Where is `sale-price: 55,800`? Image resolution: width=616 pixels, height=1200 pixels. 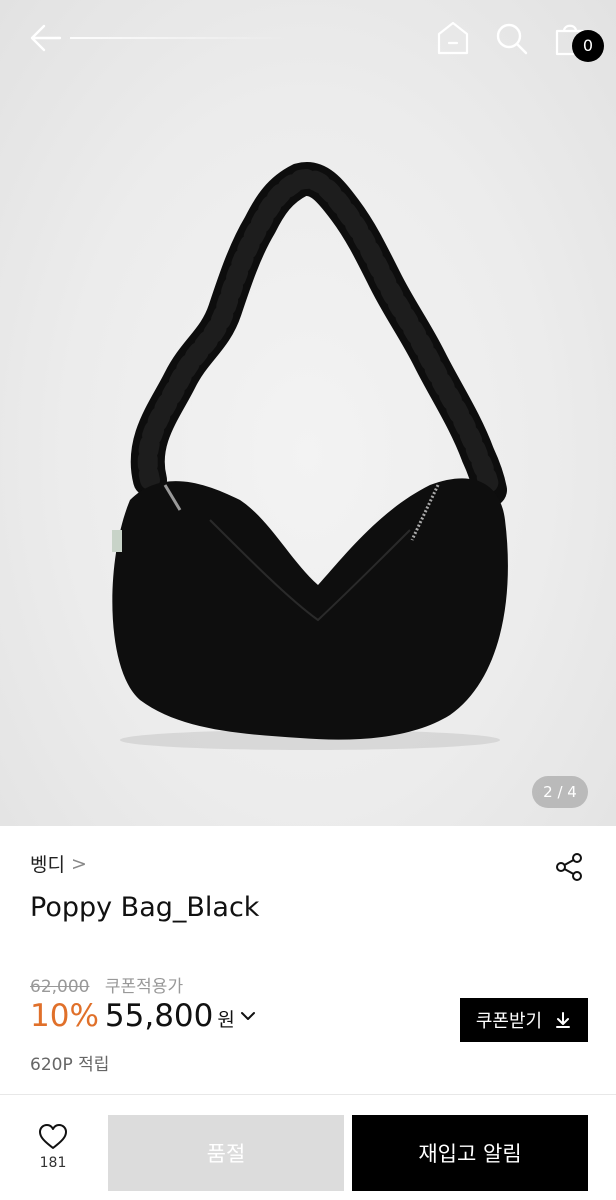 sale-price: 55,800 is located at coordinates (159, 1016).